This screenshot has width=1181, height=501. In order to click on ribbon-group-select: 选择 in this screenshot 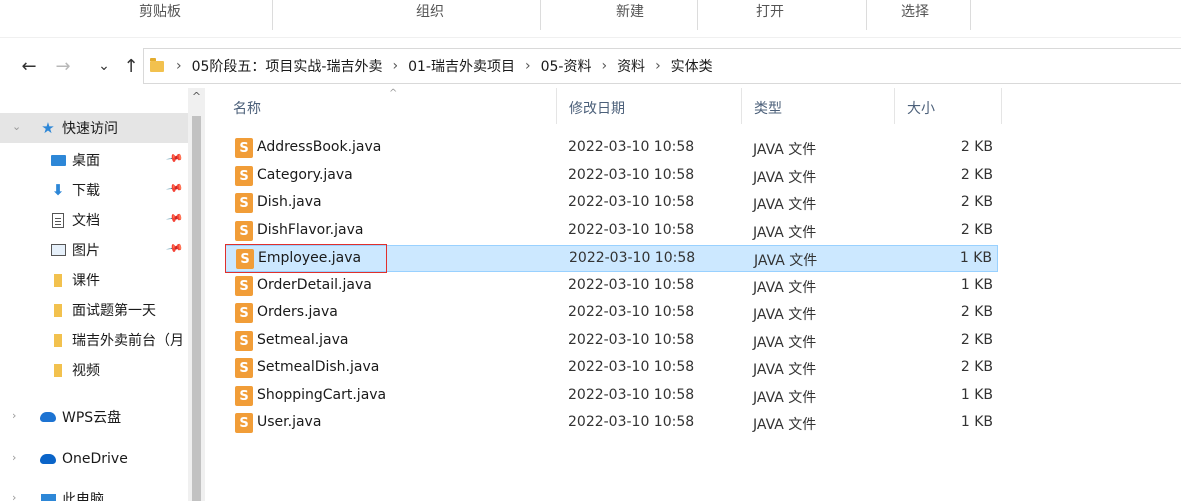, I will do `click(915, 12)`.